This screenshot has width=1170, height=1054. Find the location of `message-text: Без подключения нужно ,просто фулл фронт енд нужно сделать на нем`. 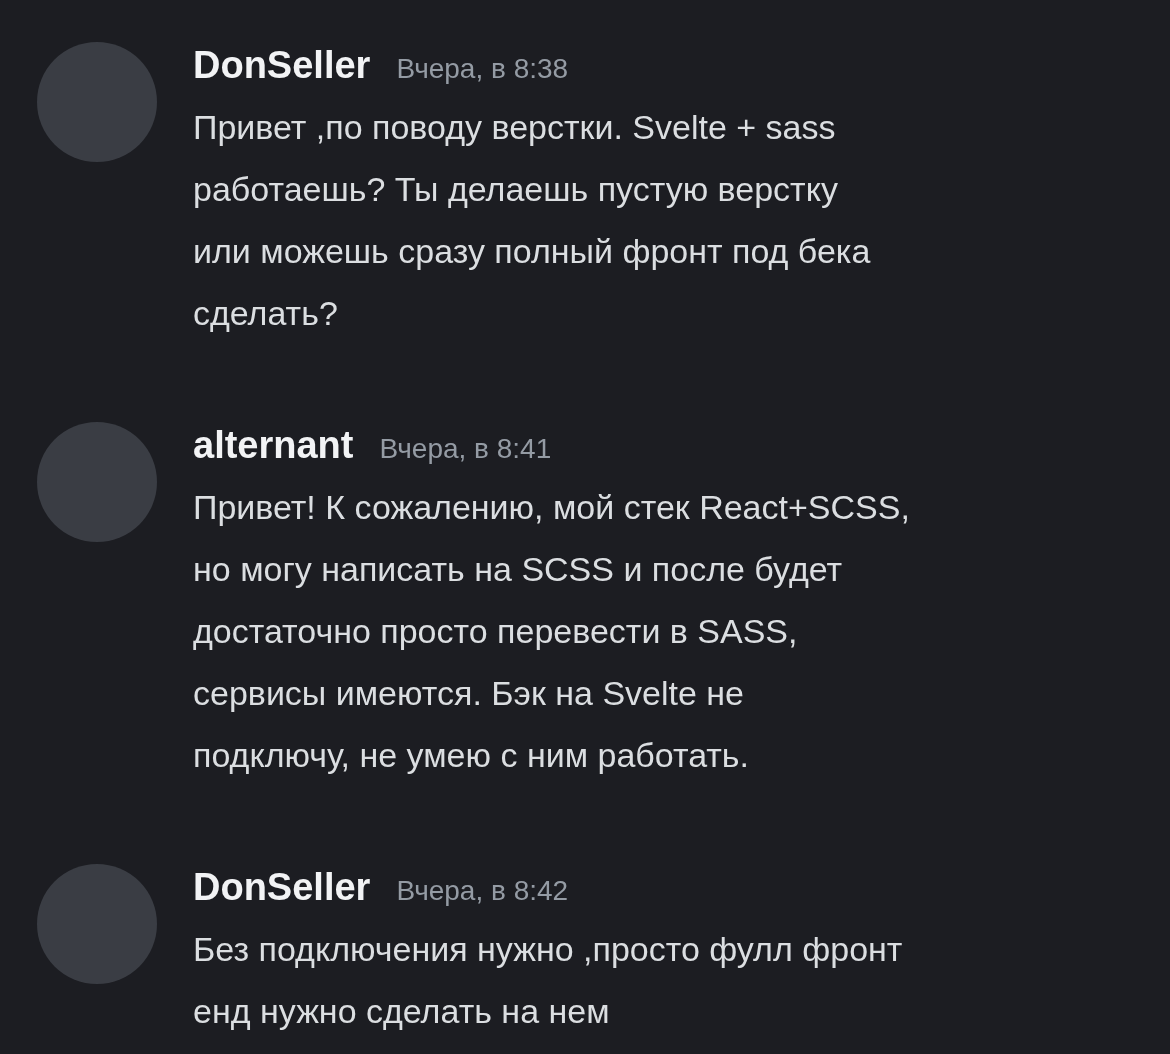

message-text: Без подключения нужно ,просто фулл фронт енд нужно сделать на нем is located at coordinates (548, 980).